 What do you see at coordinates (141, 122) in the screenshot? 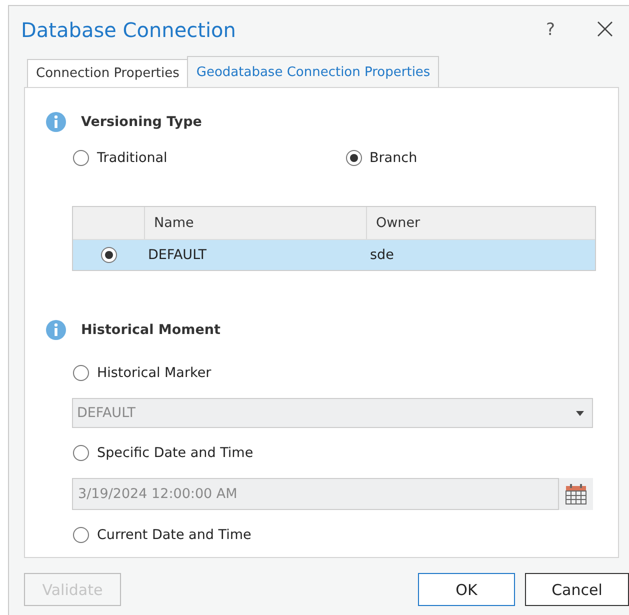
I see `section-heading: Versioning Type` at bounding box center [141, 122].